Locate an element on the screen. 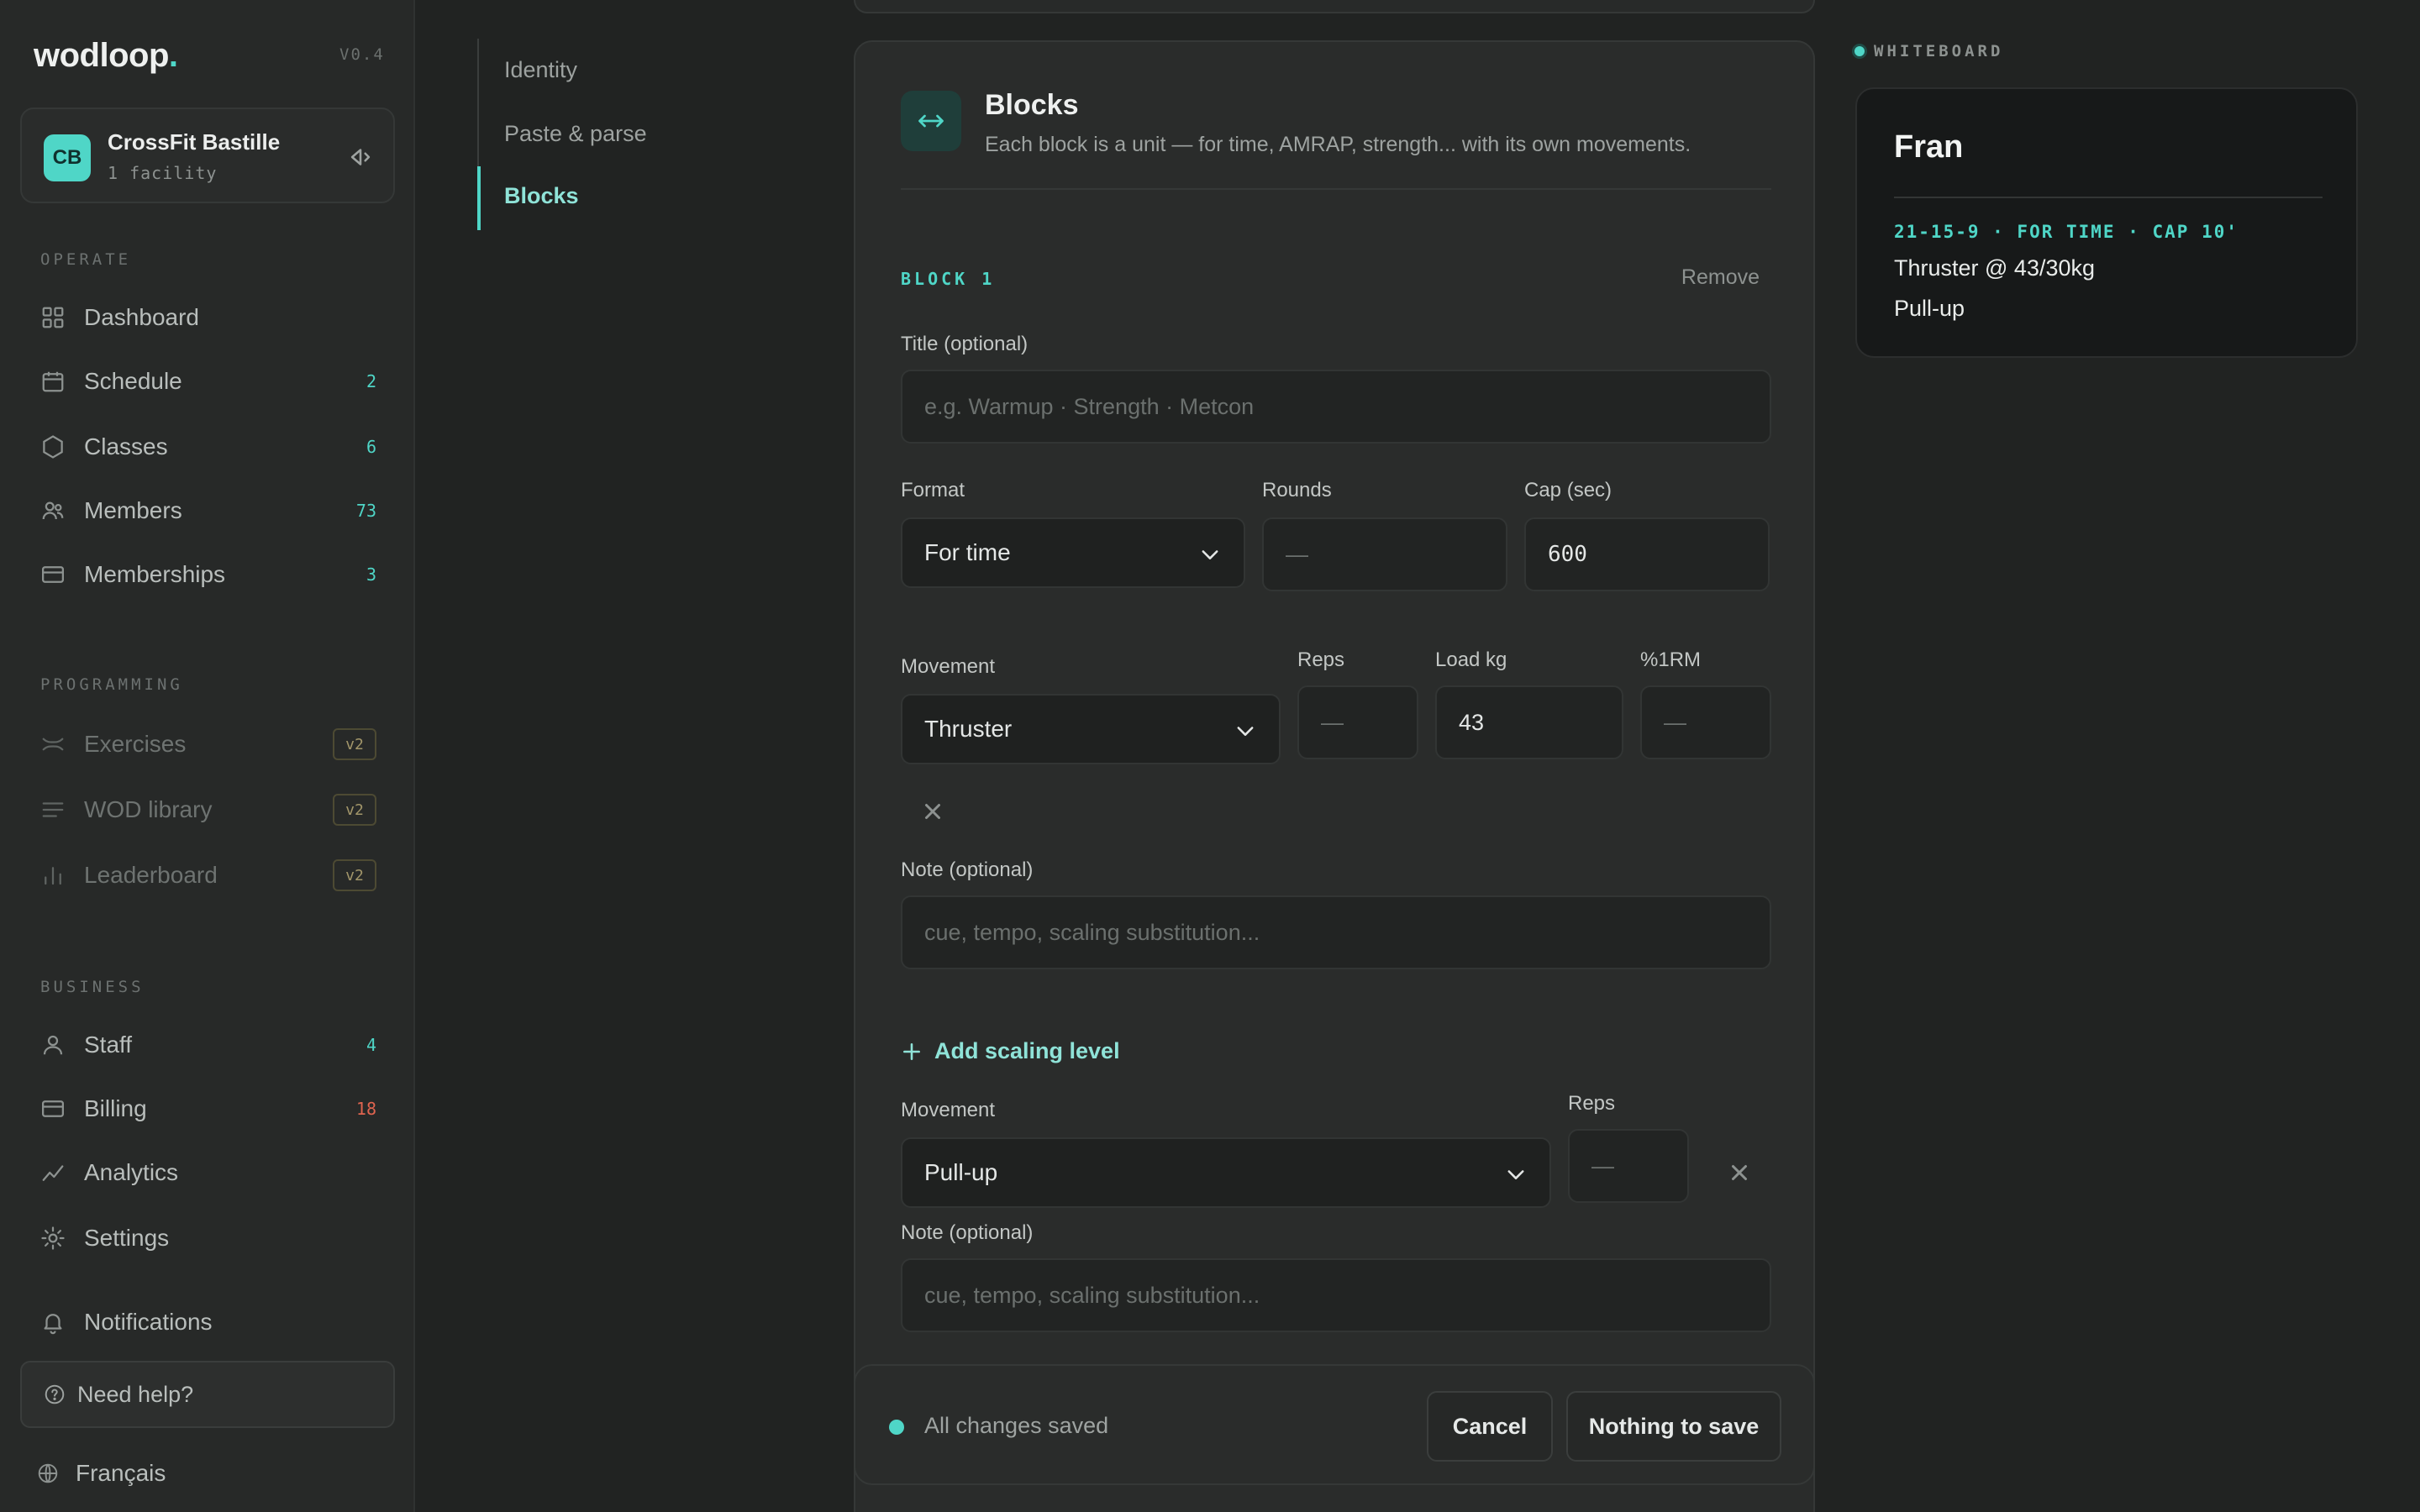 The height and width of the screenshot is (1512, 2420). rounds-input: — is located at coordinates (1384, 554).